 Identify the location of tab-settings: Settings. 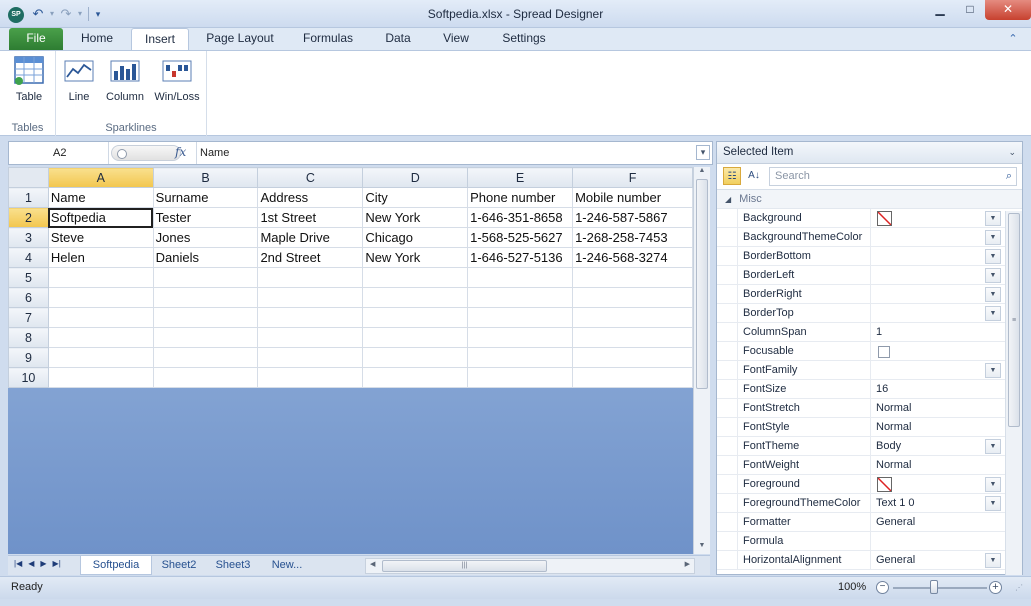
(524, 39).